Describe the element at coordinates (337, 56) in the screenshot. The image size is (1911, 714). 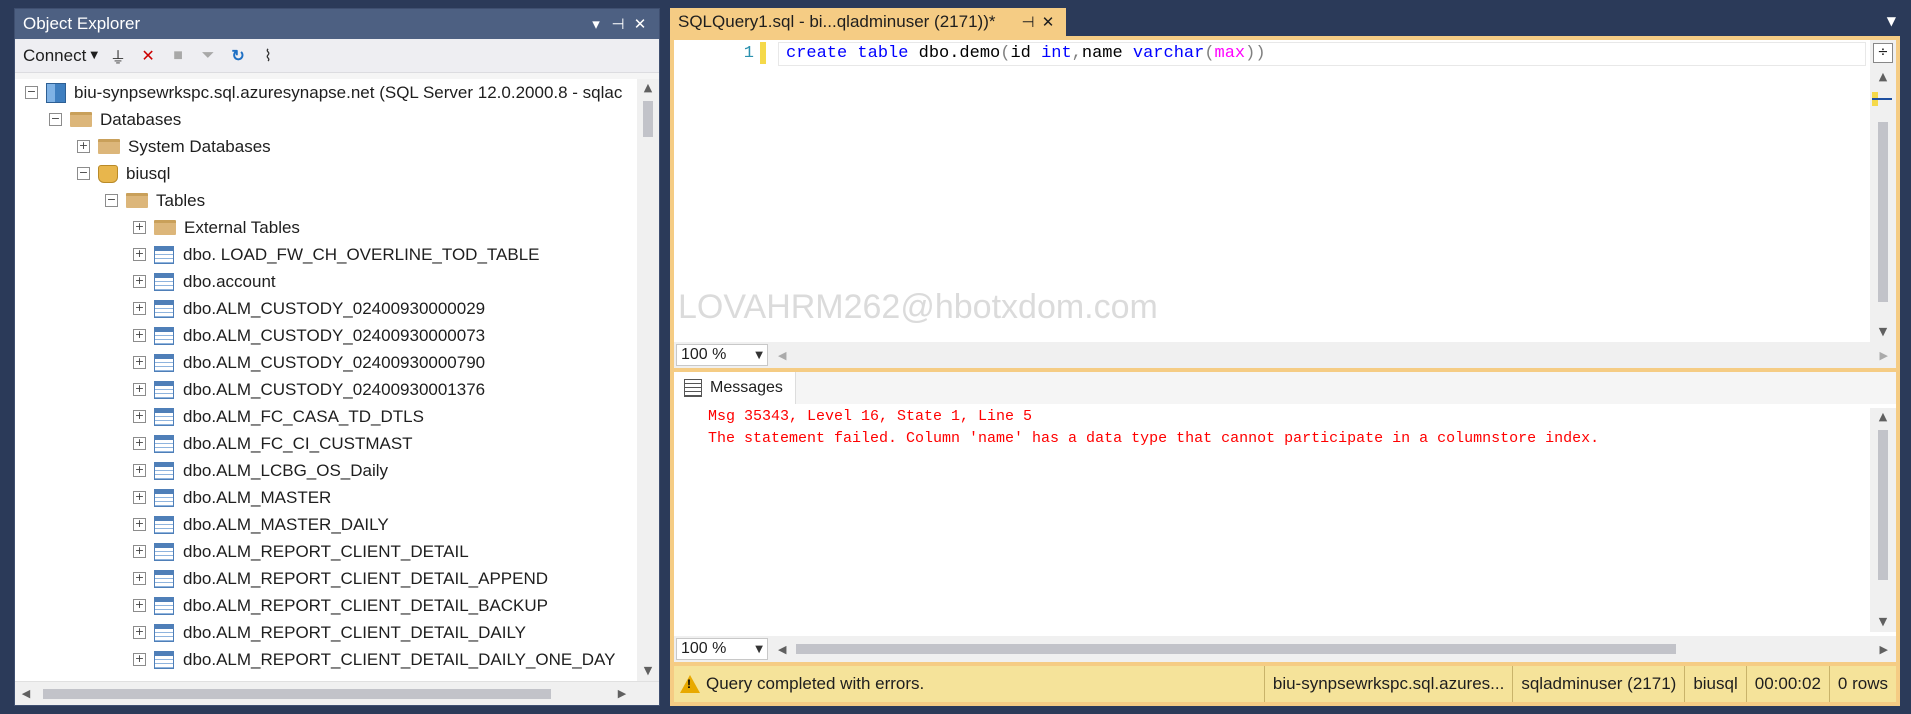
I see `object-explorer-toolbar: Connect ▼ ⏚ ✕ ■ ⏷ ↻ ⌇` at that location.